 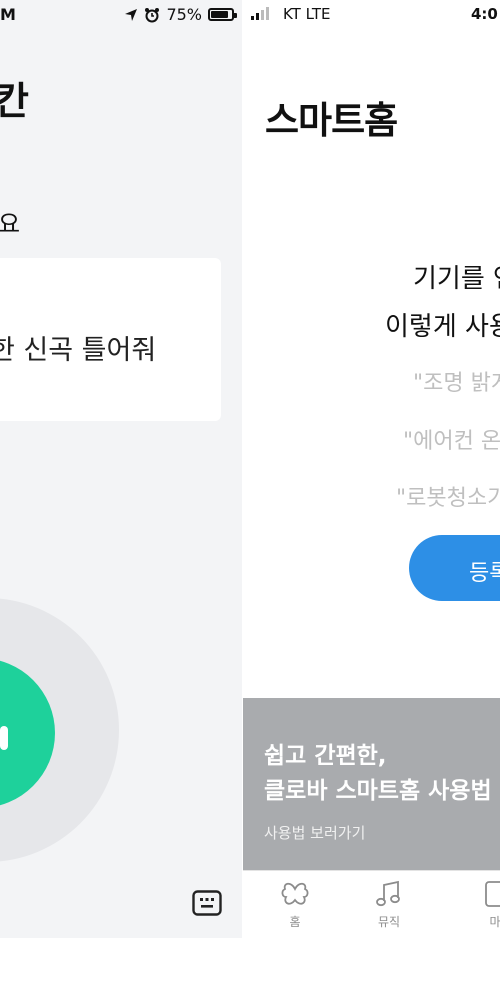 What do you see at coordinates (371, 15) in the screenshot?
I see `status-bar: KT LTE 4:0` at bounding box center [371, 15].